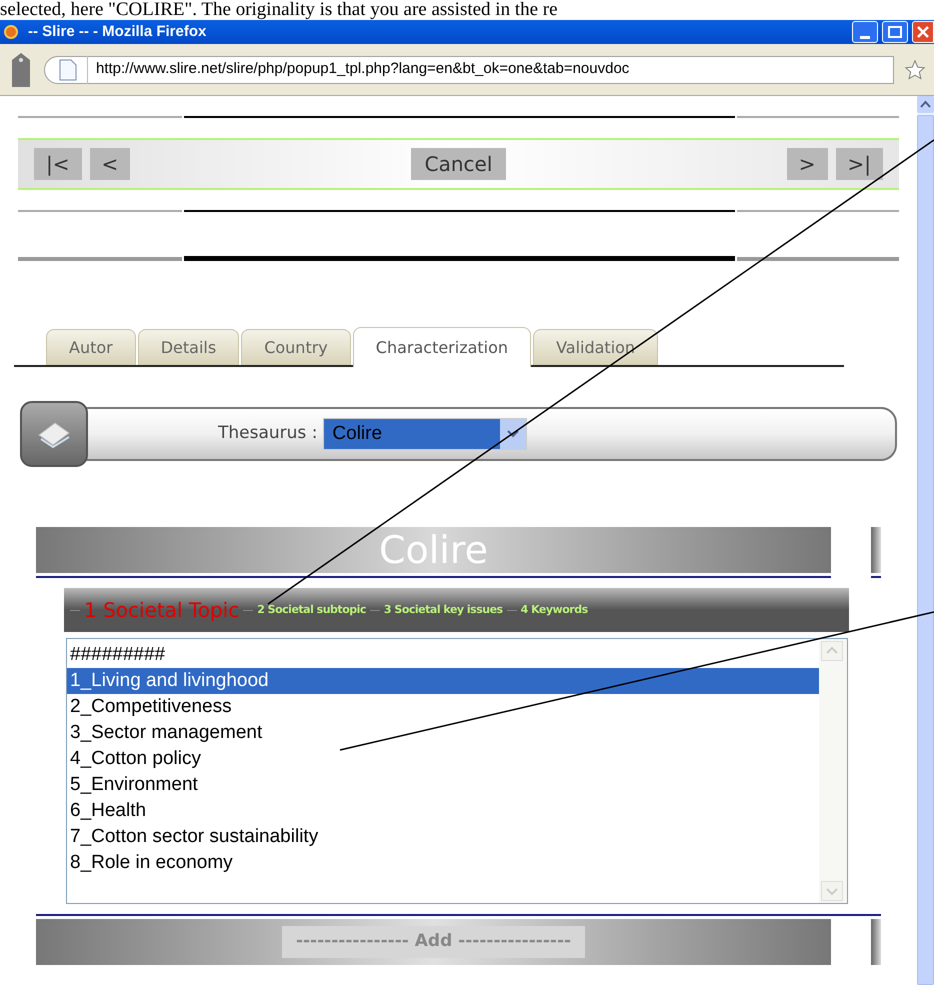 This screenshot has height=985, width=934. Describe the element at coordinates (443, 707) in the screenshot. I see `list-item: 2_Competitiveness` at that location.